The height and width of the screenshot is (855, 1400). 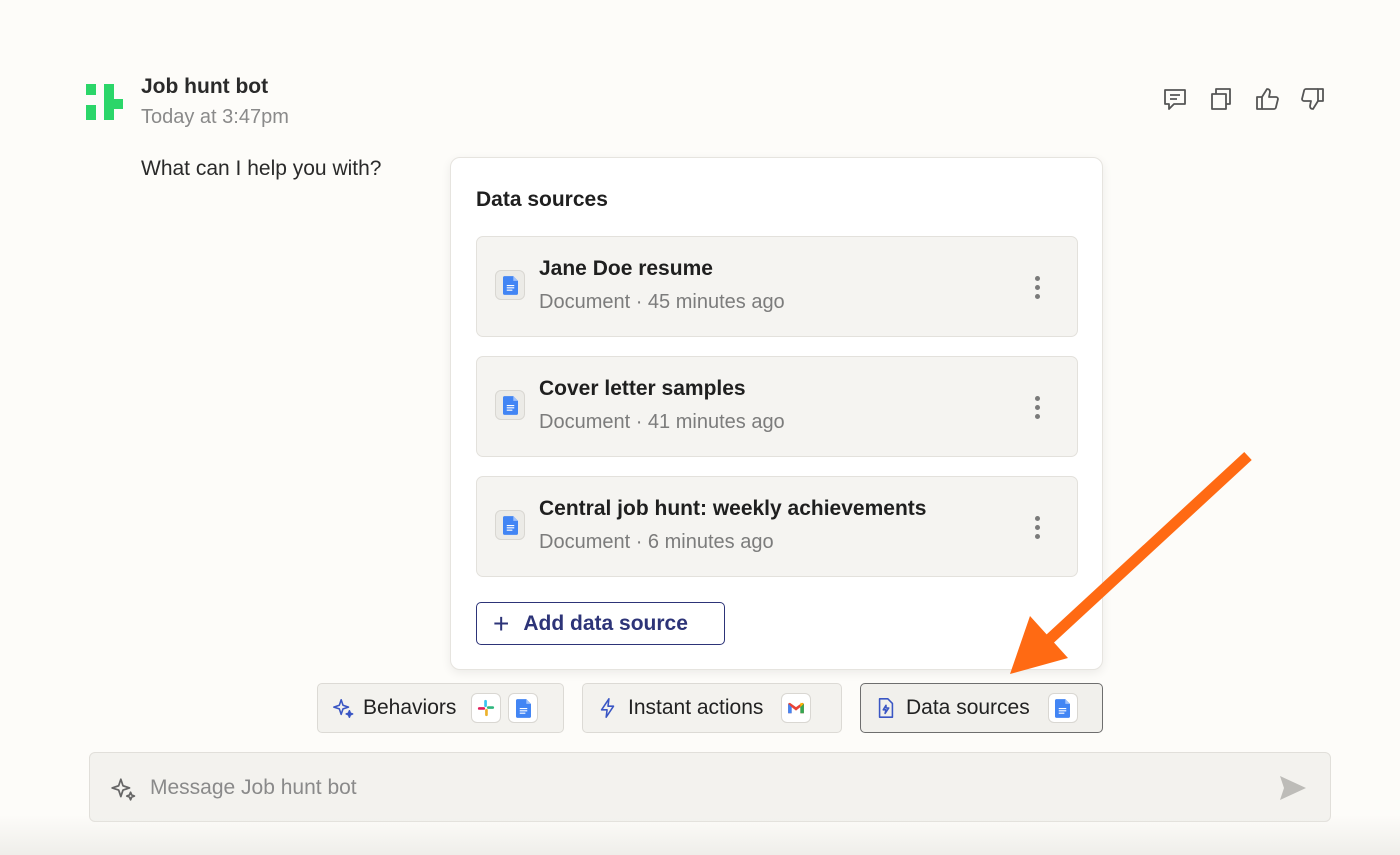 What do you see at coordinates (796, 708) in the screenshot?
I see `gmail-icon` at bounding box center [796, 708].